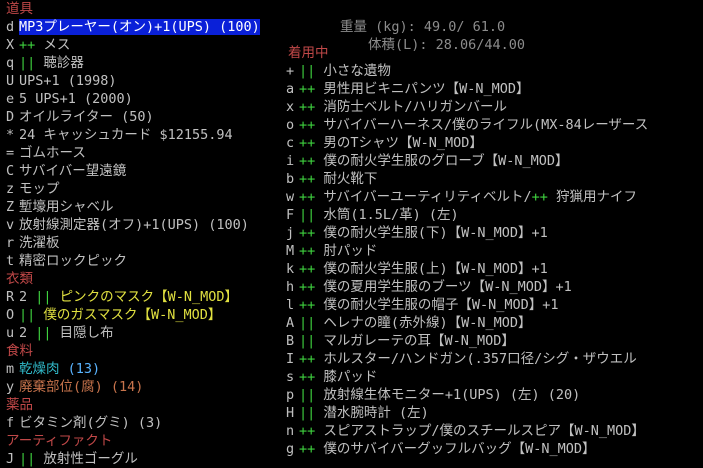 This screenshot has height=468, width=703. Describe the element at coordinates (492, 449) in the screenshot. I see `worn-item: g ++ 僕のサバイバーグッフルバッグ【W-N_MOD】` at that location.